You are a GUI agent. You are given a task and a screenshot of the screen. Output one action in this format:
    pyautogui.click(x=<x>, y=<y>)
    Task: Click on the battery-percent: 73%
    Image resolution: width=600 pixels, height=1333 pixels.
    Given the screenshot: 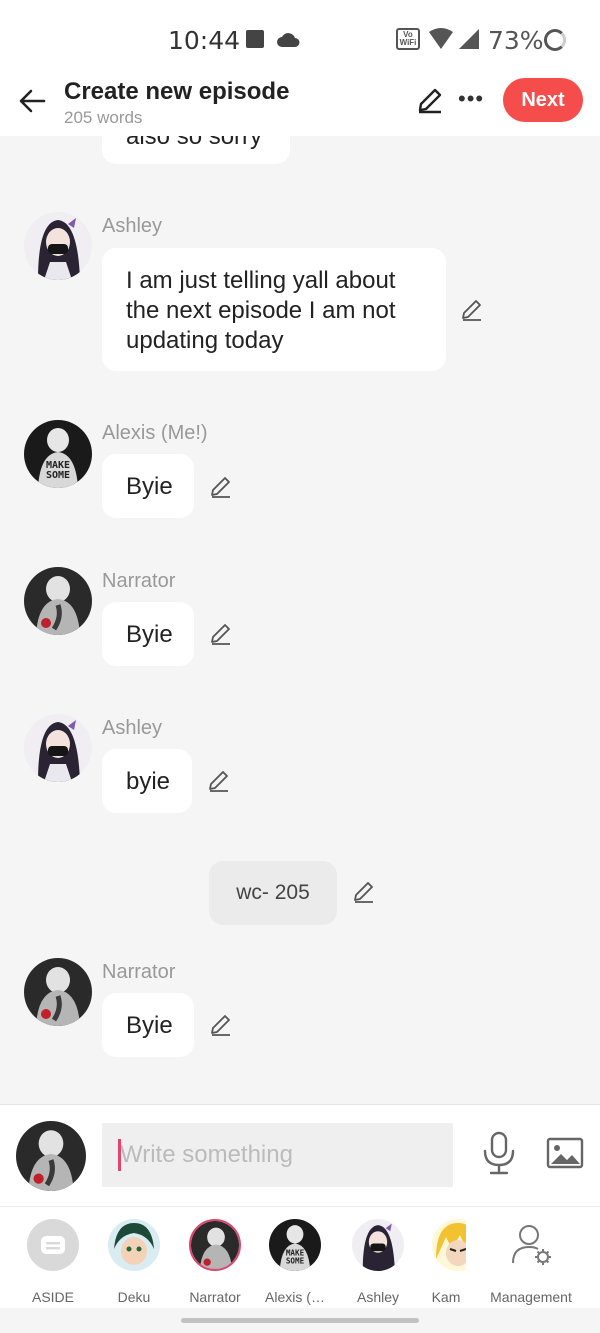 What is the action you would take?
    pyautogui.click(x=516, y=40)
    